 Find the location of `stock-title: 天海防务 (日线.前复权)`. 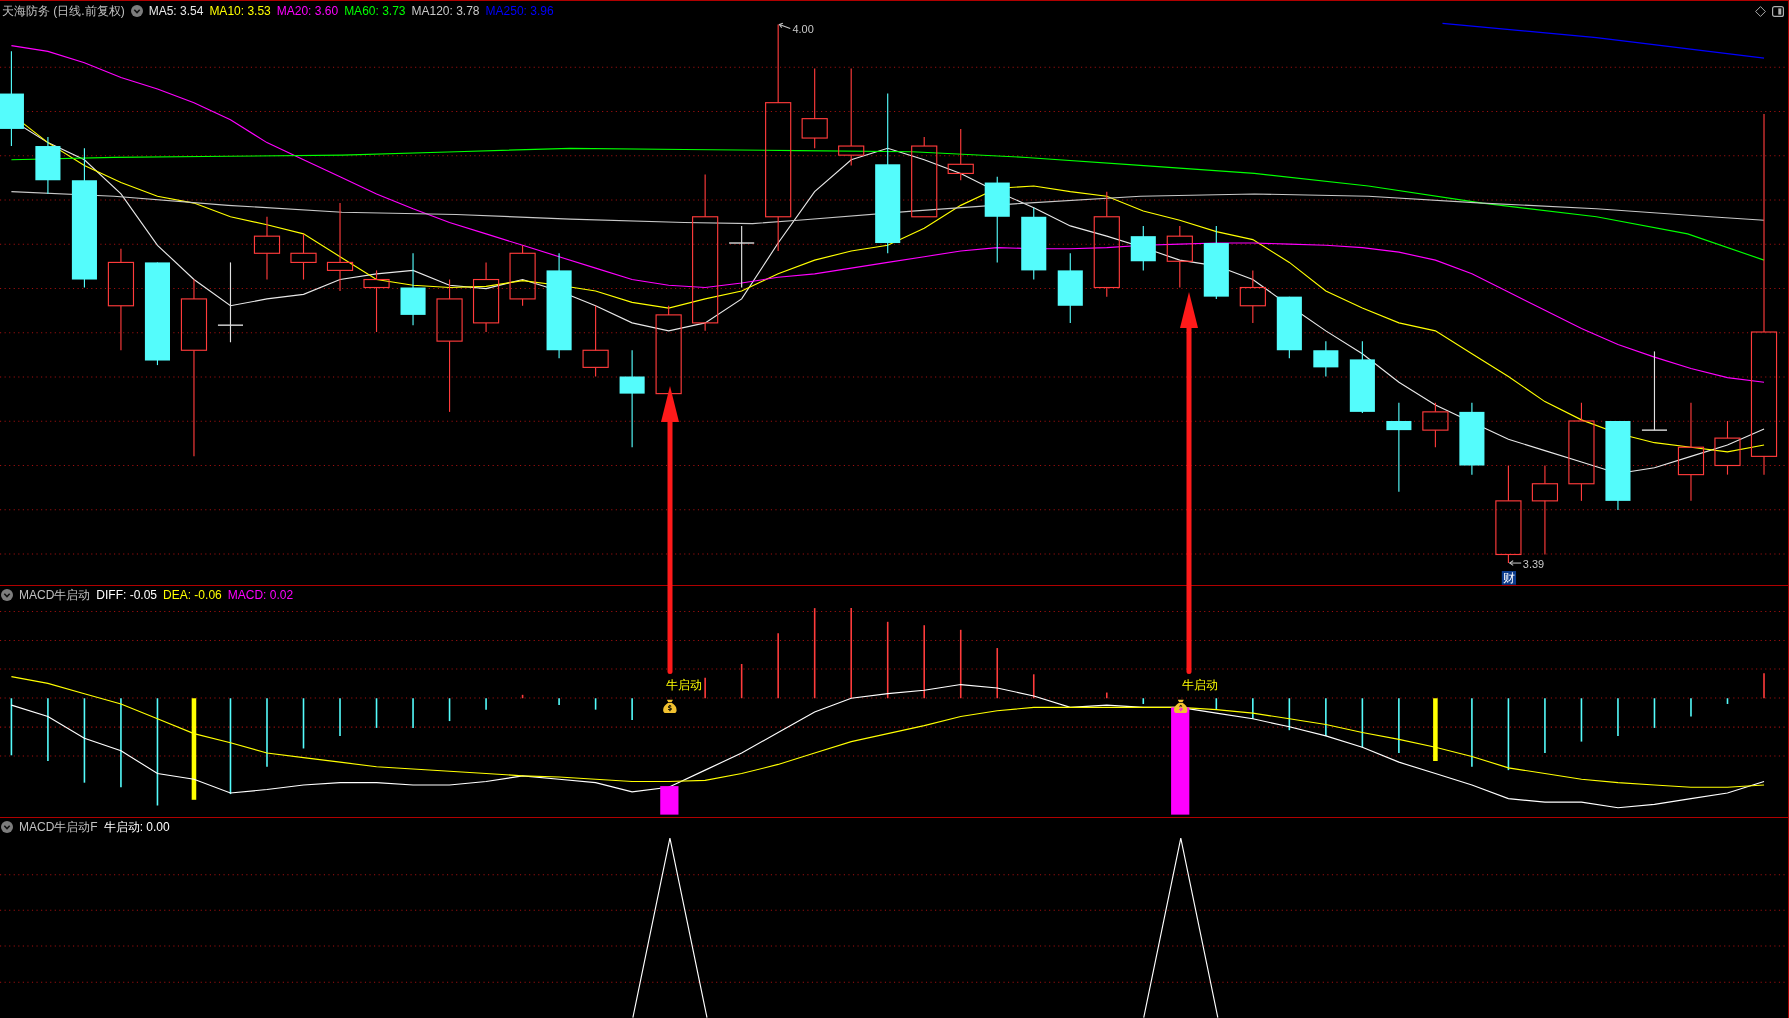

stock-title: 天海防务 (日线.前复权) is located at coordinates (63, 11).